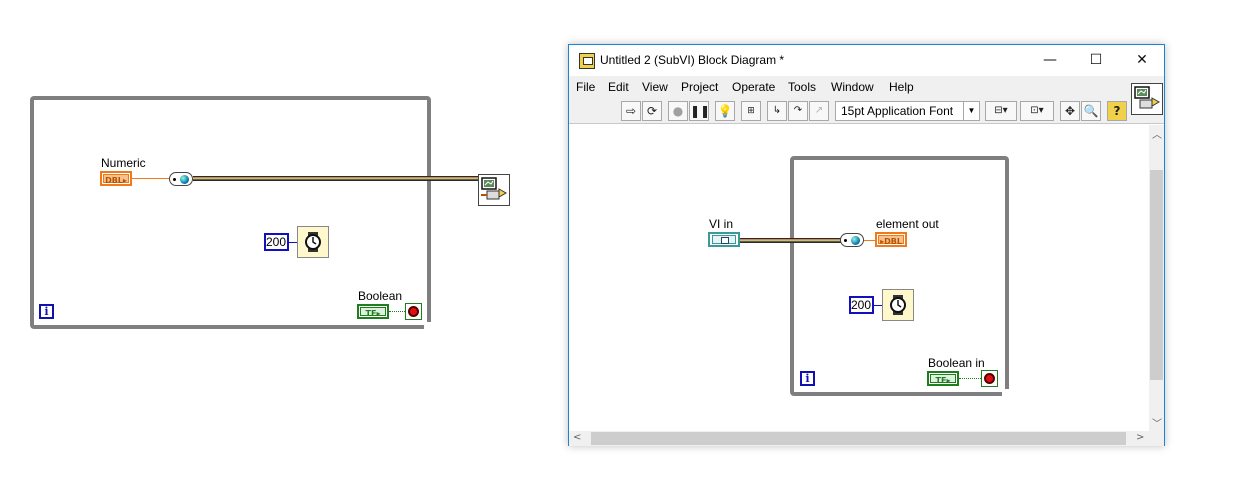  What do you see at coordinates (699, 111) in the screenshot?
I see `pause-icon: ❚❚` at bounding box center [699, 111].